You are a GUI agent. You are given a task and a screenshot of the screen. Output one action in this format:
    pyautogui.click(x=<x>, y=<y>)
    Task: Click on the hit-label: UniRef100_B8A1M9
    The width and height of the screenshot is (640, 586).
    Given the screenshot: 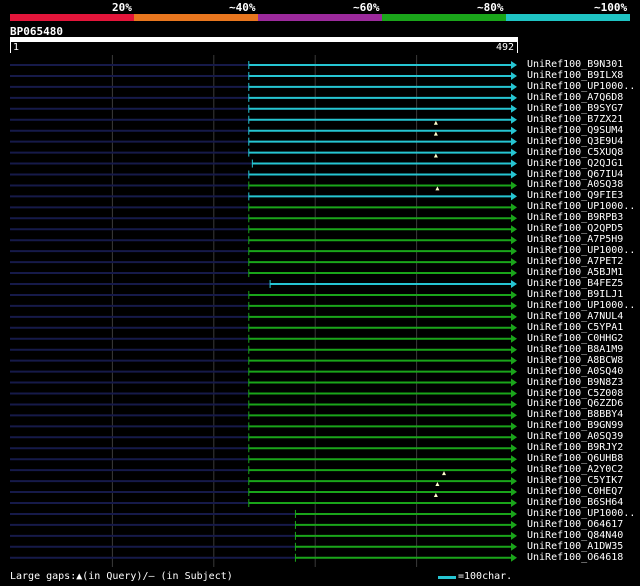 What is the action you would take?
    pyautogui.click(x=575, y=349)
    